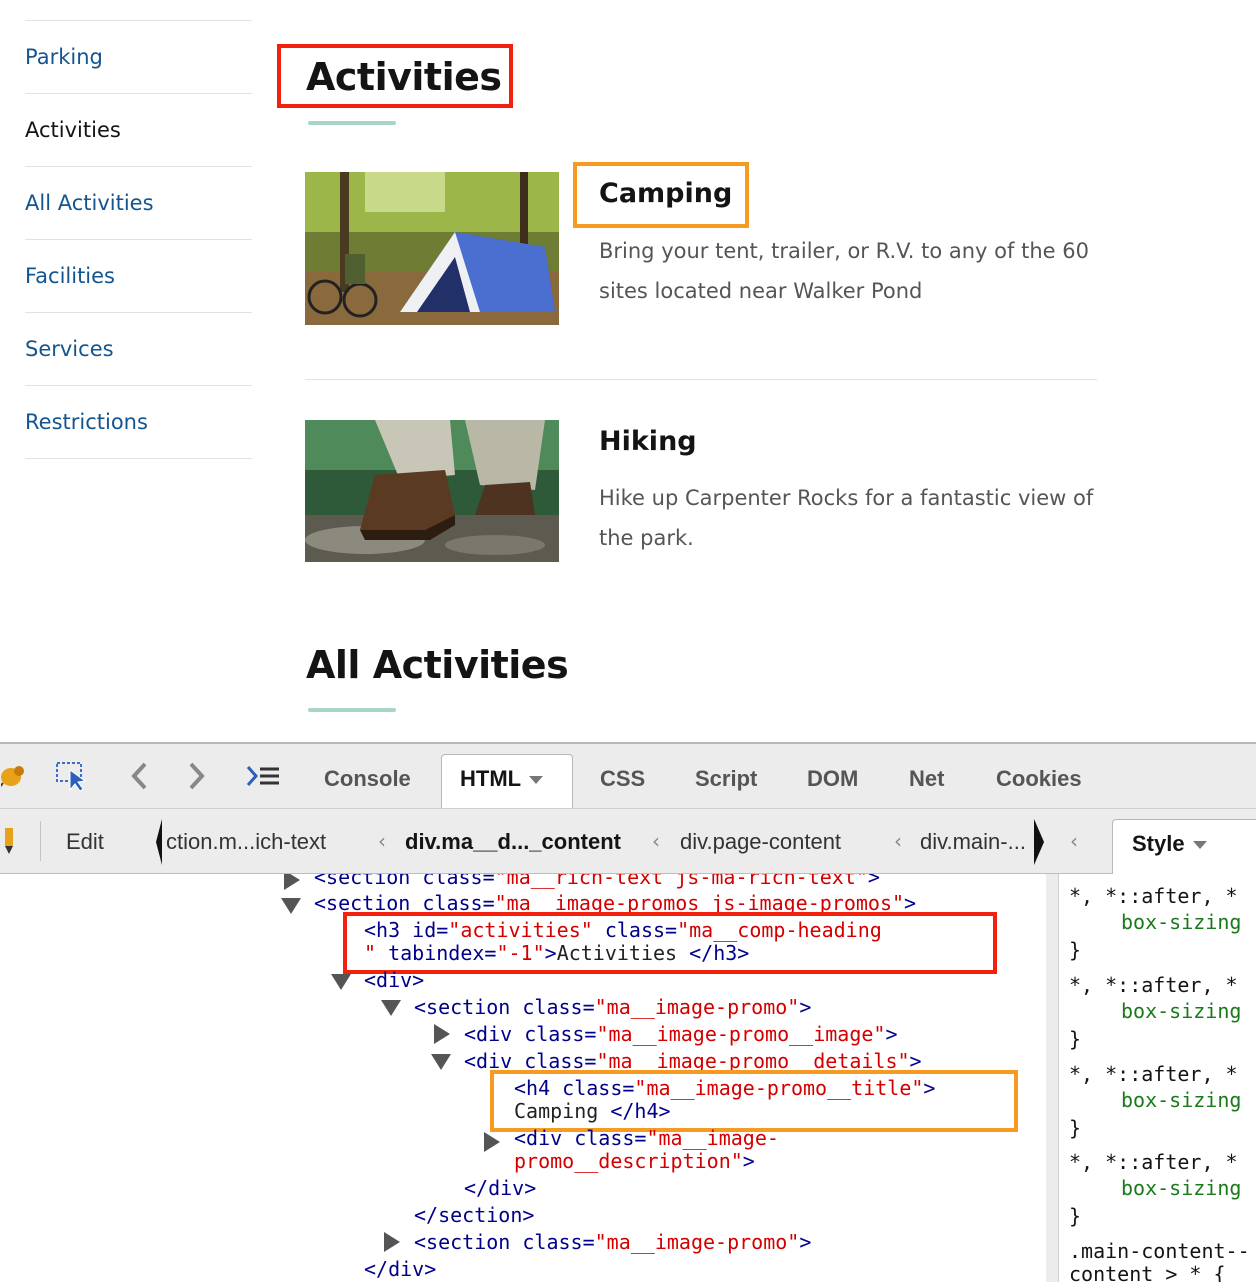  I want to click on css-selector: content > * {, so click(1147, 1272).